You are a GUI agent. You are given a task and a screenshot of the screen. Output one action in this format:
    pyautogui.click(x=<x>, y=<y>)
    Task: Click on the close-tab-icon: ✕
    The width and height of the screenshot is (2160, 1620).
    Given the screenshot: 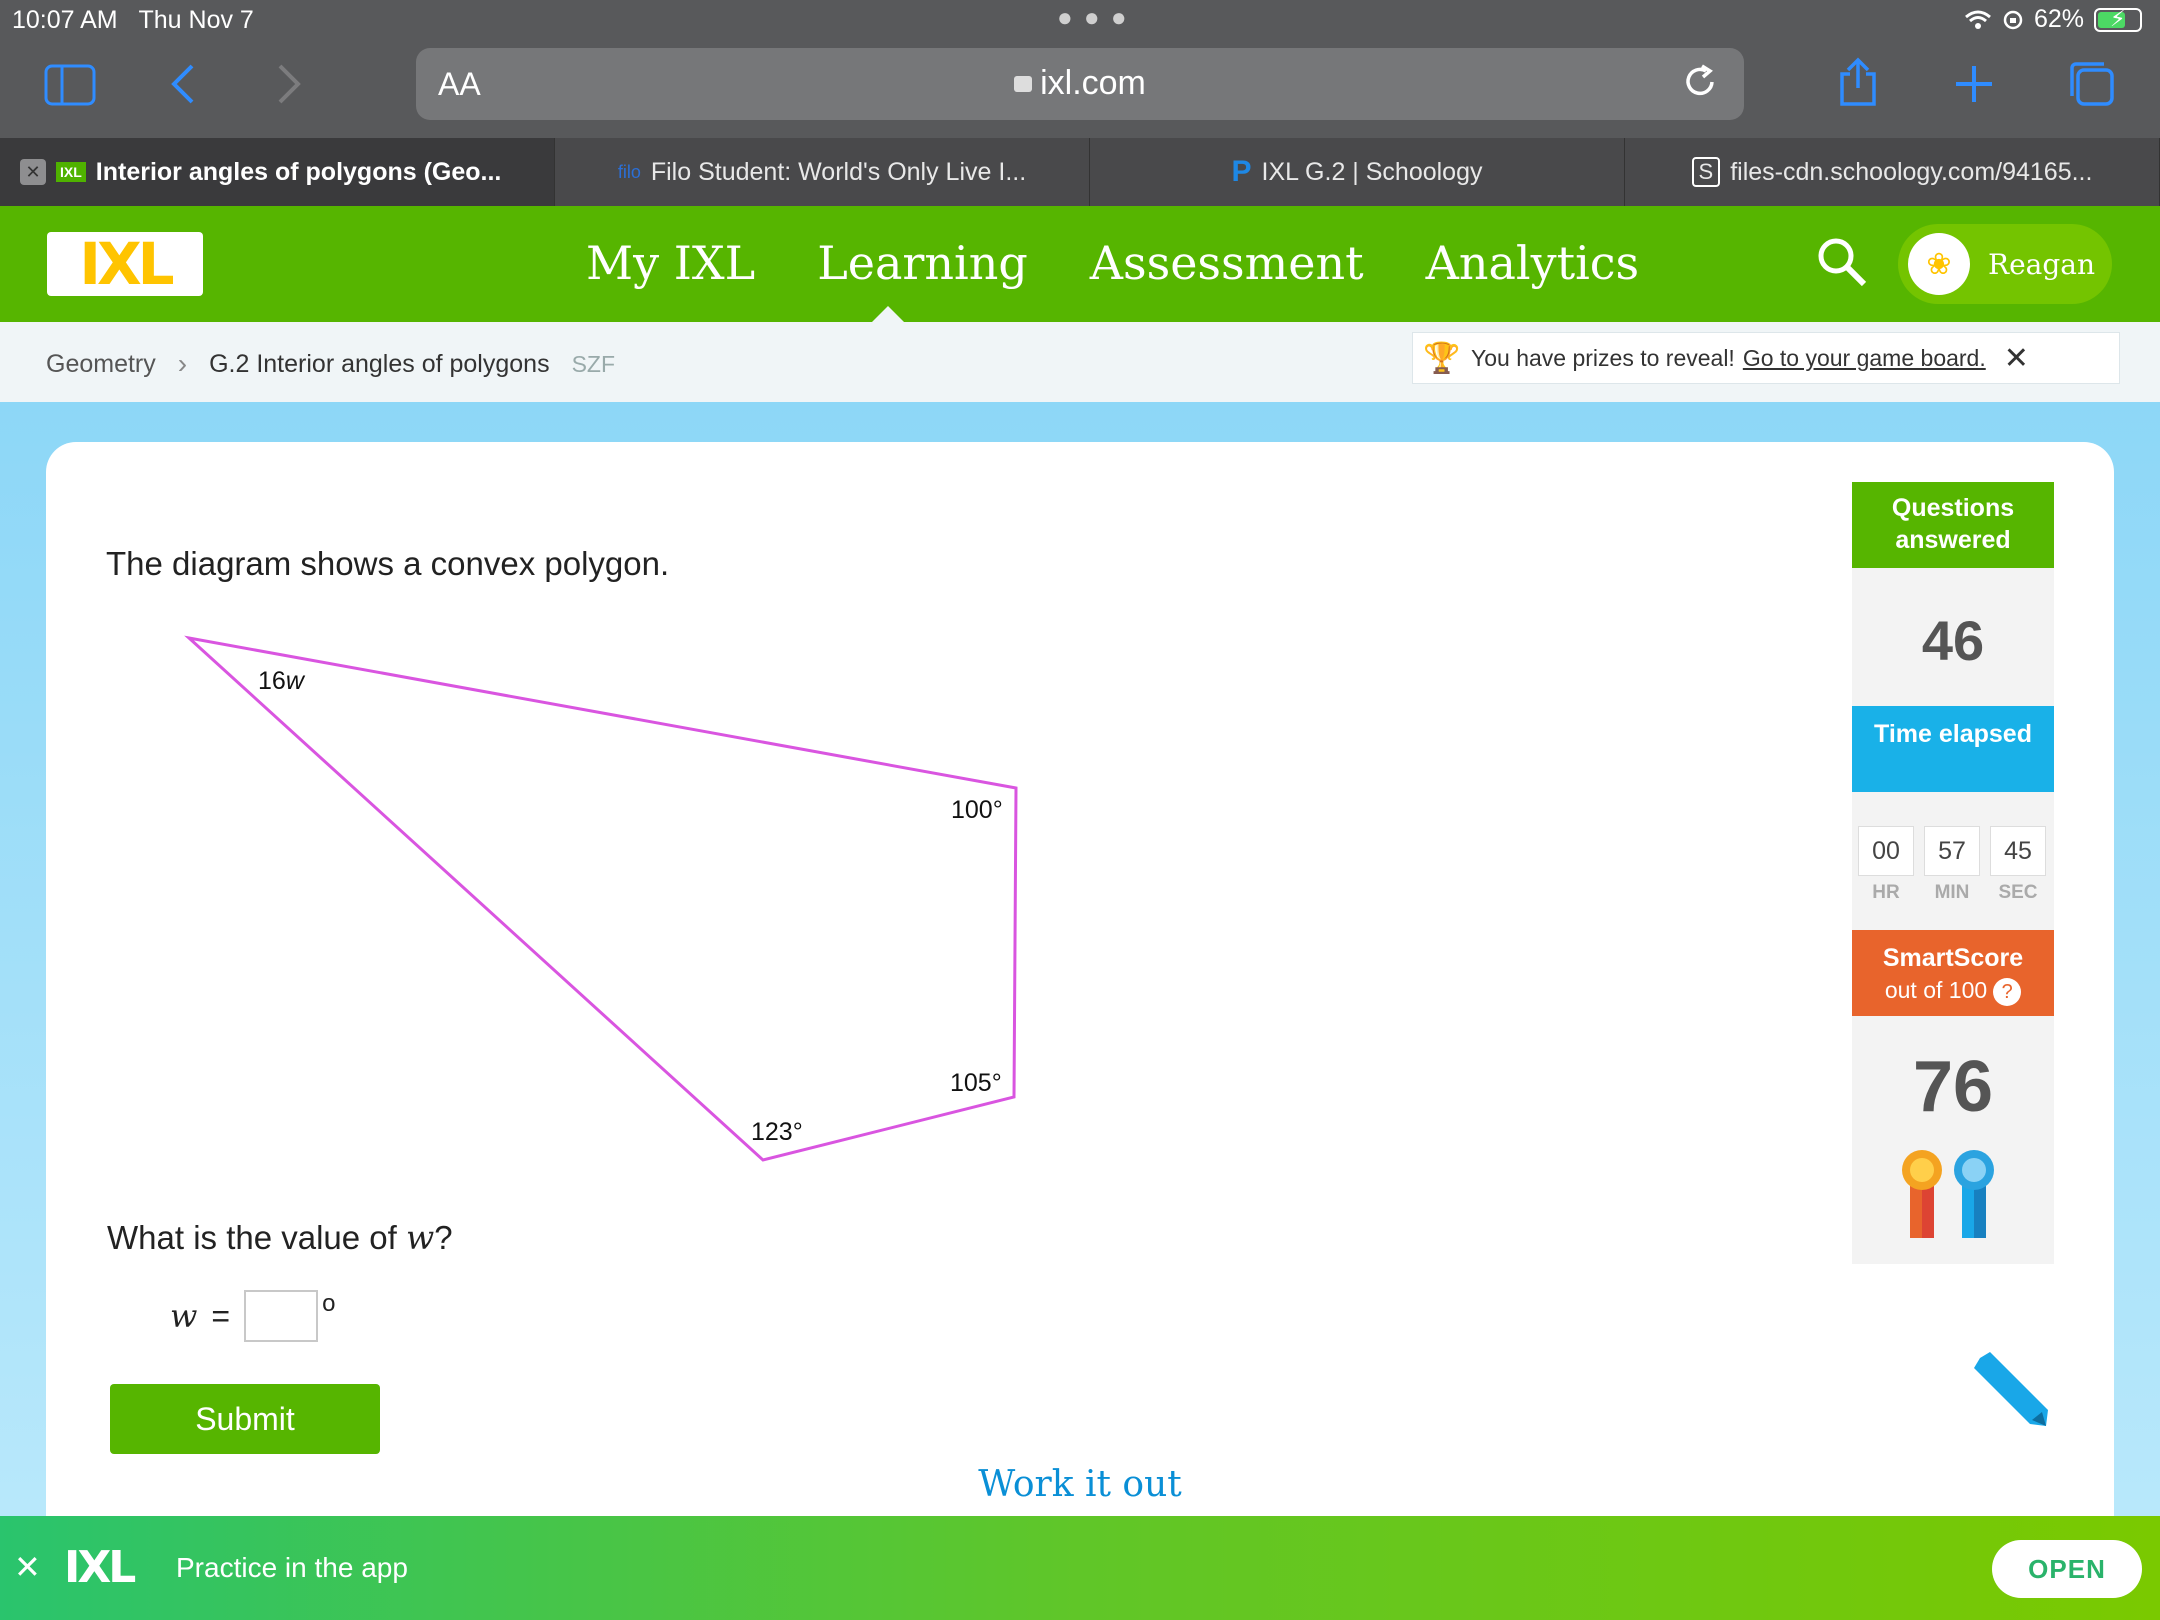 What is the action you would take?
    pyautogui.click(x=33, y=172)
    